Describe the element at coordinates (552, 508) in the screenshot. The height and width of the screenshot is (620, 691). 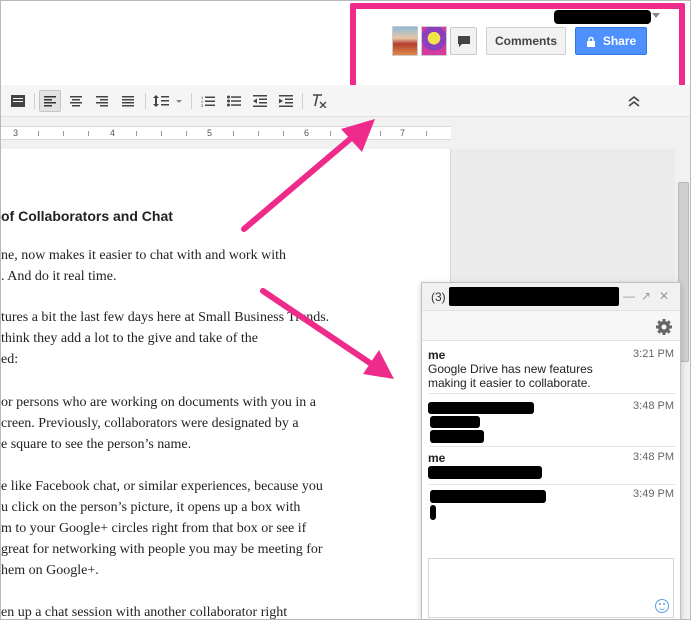
I see `chat-message: 3:49 PM` at that location.